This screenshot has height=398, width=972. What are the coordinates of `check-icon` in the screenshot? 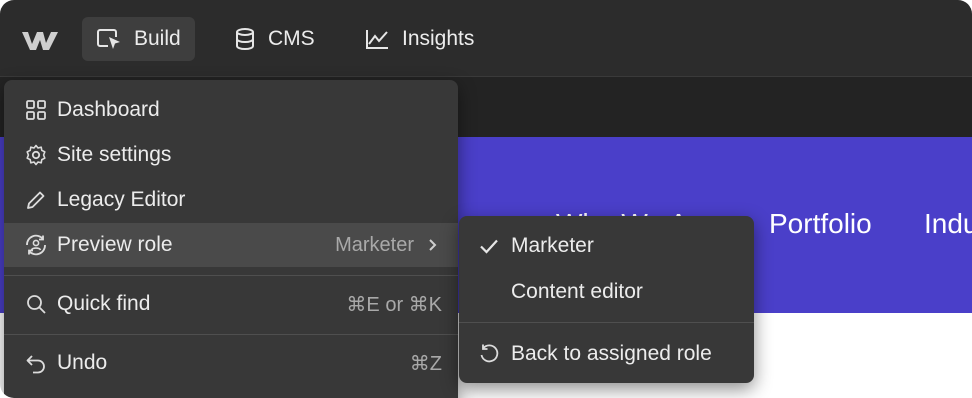 It's located at (489, 246).